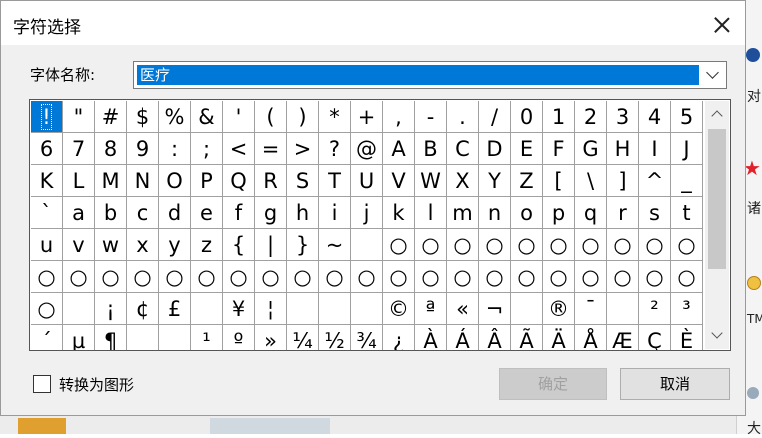 Image resolution: width=762 pixels, height=438 pixels. Describe the element at coordinates (175, 117) in the screenshot. I see `char-cell: %` at that location.